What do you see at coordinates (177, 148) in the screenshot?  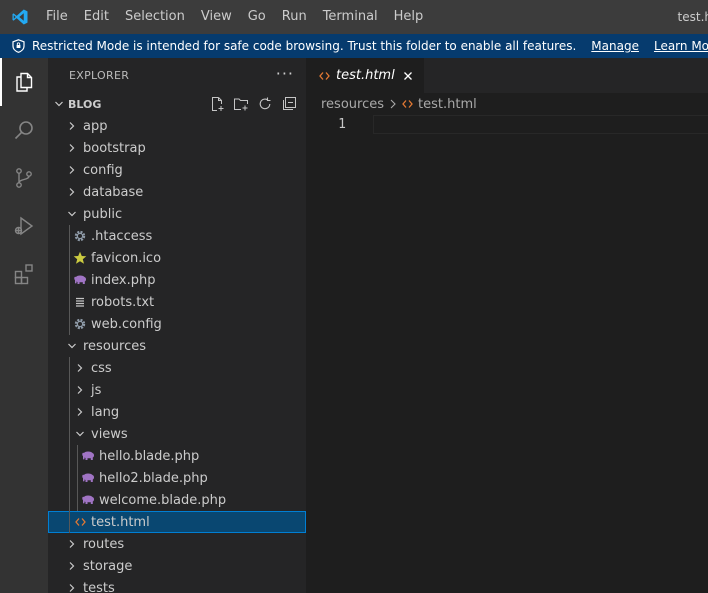 I see `folder-item: bootstrap` at bounding box center [177, 148].